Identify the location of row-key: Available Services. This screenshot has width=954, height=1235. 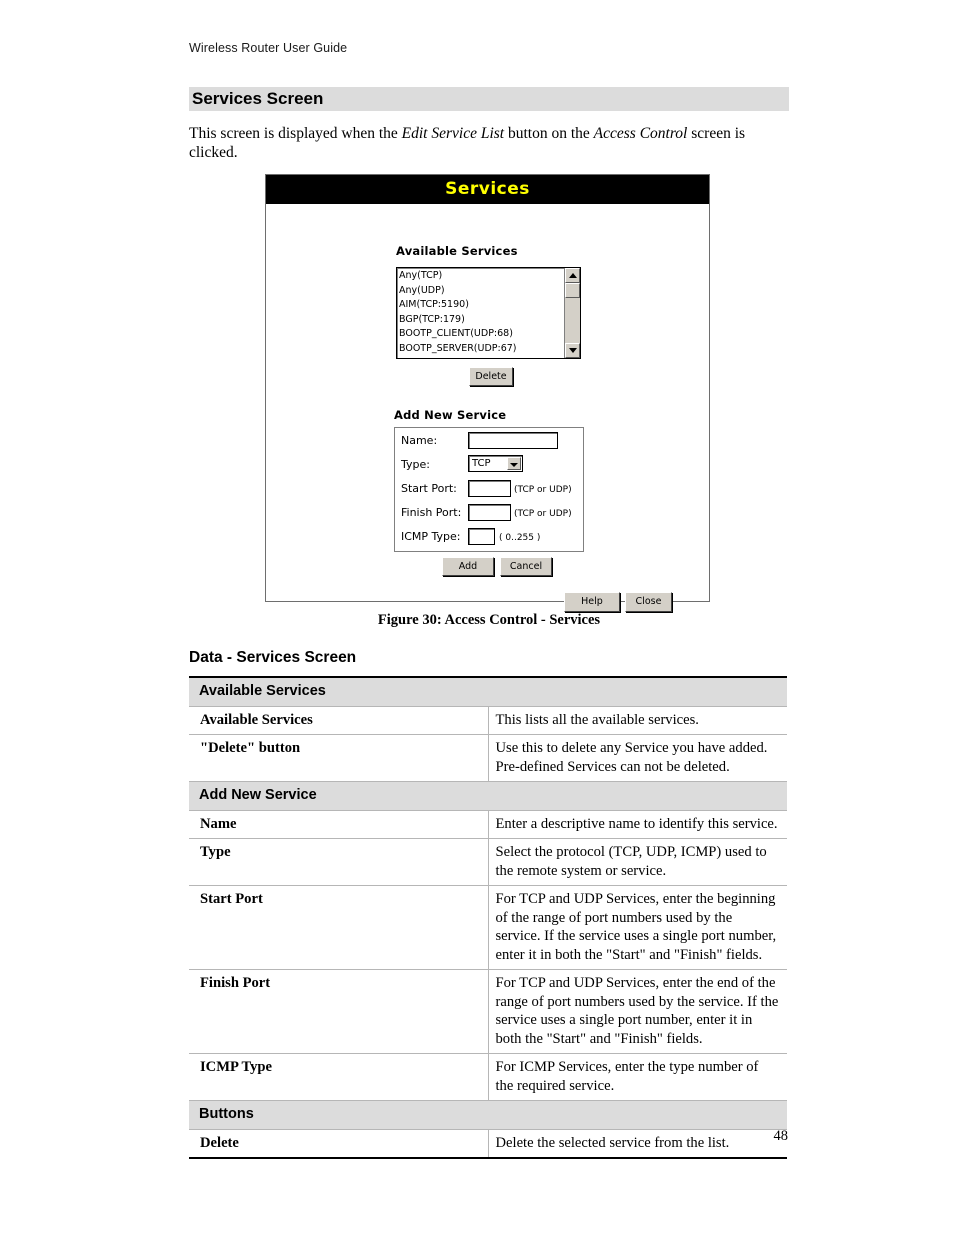
(339, 720).